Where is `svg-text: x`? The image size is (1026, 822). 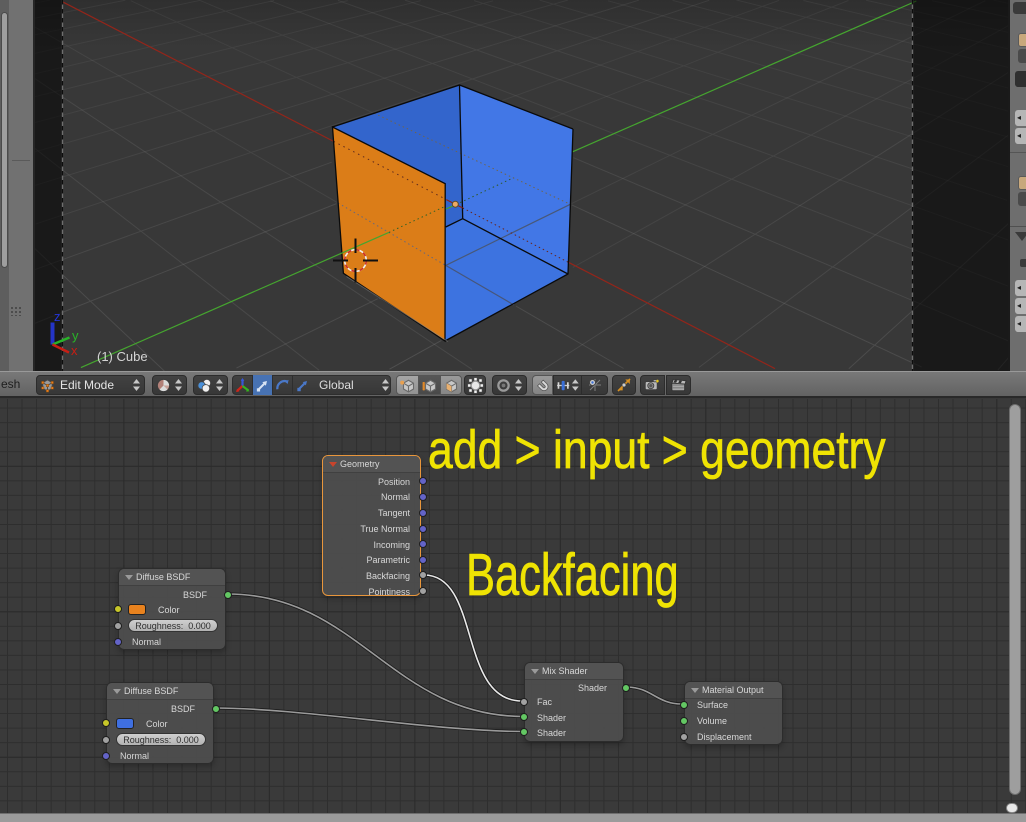
svg-text: x is located at coordinates (74, 350).